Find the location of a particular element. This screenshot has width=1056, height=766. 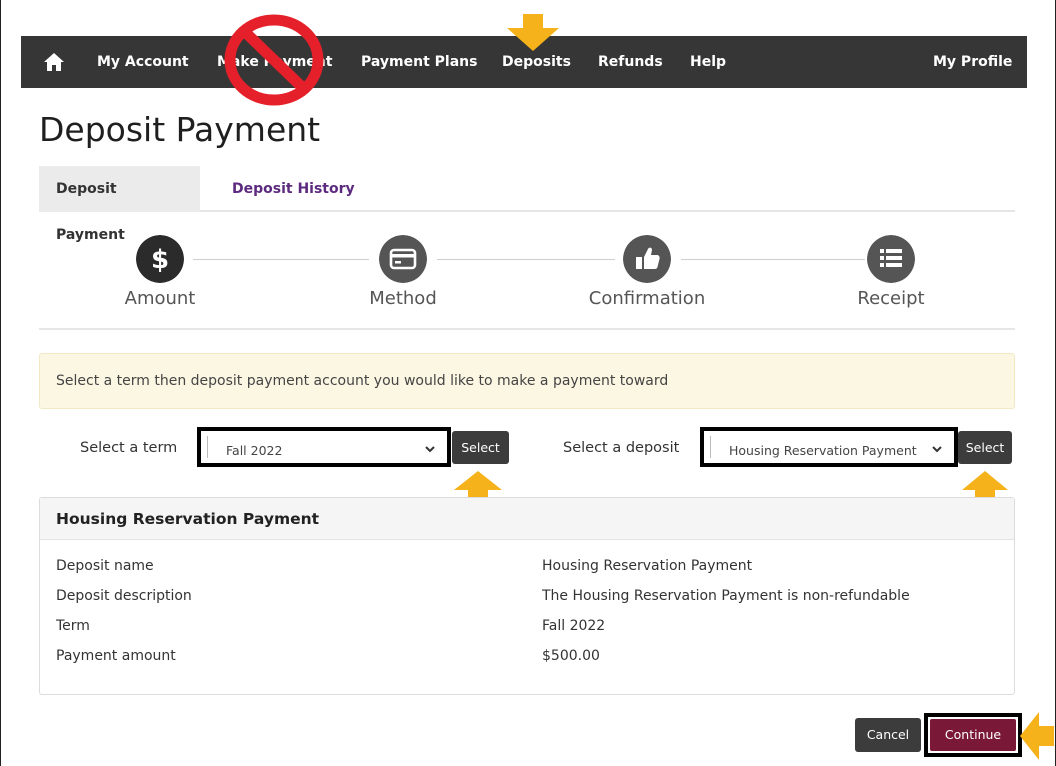

cancel-button: Cancel is located at coordinates (888, 735).